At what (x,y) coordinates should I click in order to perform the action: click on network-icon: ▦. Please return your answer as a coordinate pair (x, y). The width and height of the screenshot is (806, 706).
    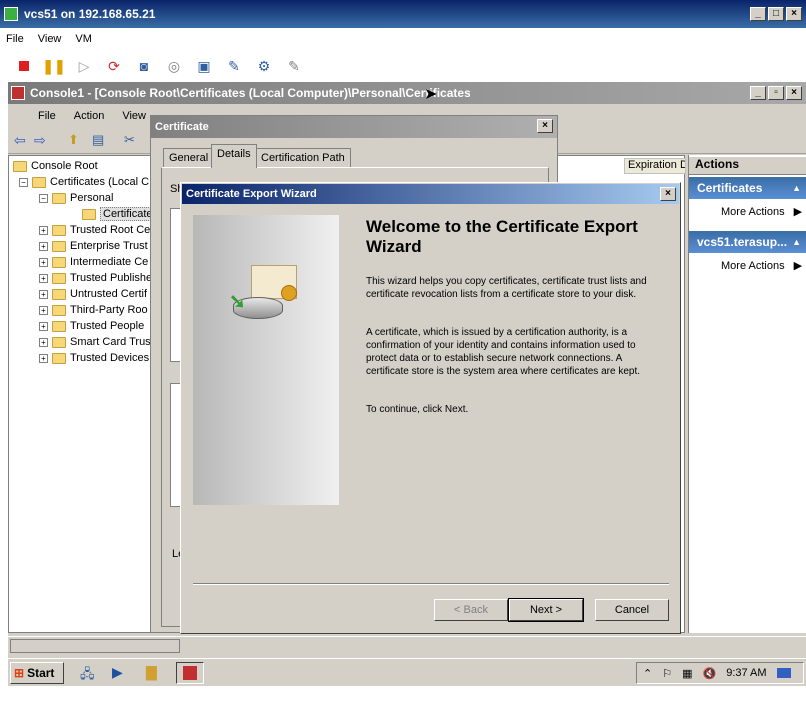
    Looking at the image, I should click on (687, 673).